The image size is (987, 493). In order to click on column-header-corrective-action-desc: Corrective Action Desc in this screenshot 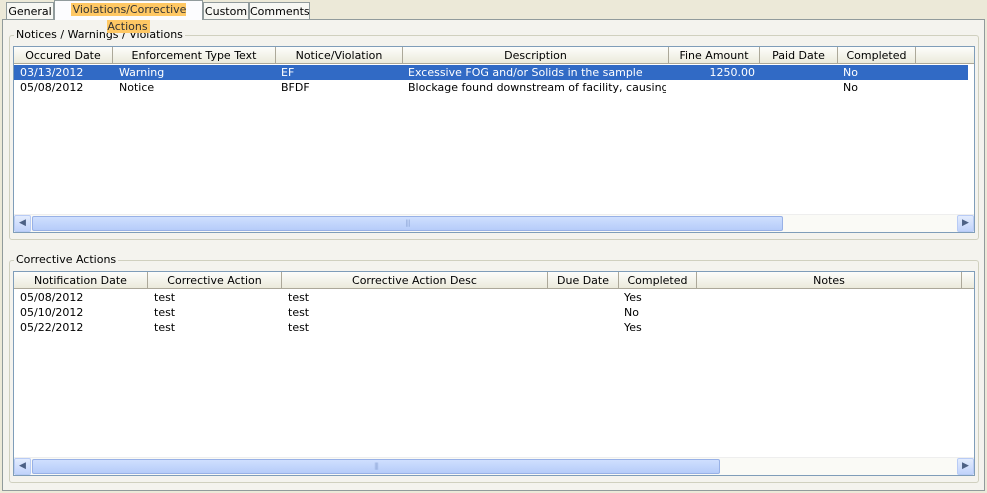, I will do `click(415, 280)`.